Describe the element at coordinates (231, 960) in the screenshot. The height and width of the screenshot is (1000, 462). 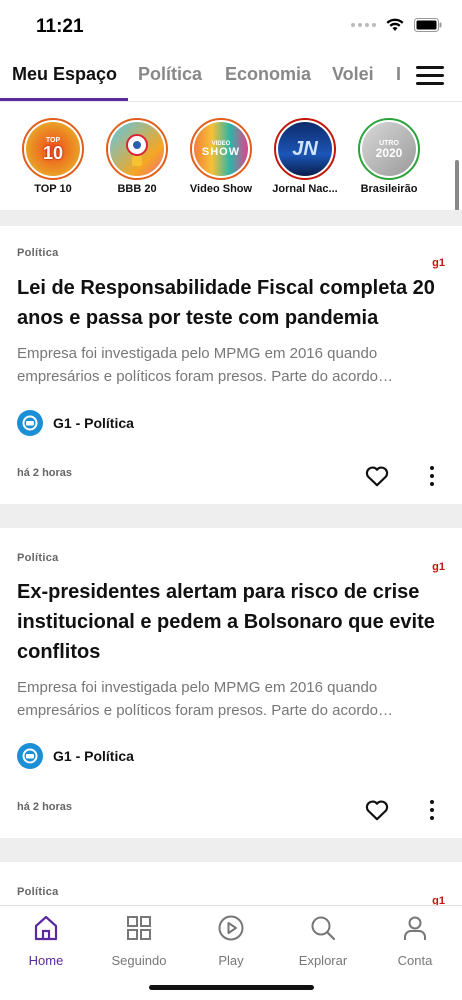
I see `nav-label: Play` at that location.